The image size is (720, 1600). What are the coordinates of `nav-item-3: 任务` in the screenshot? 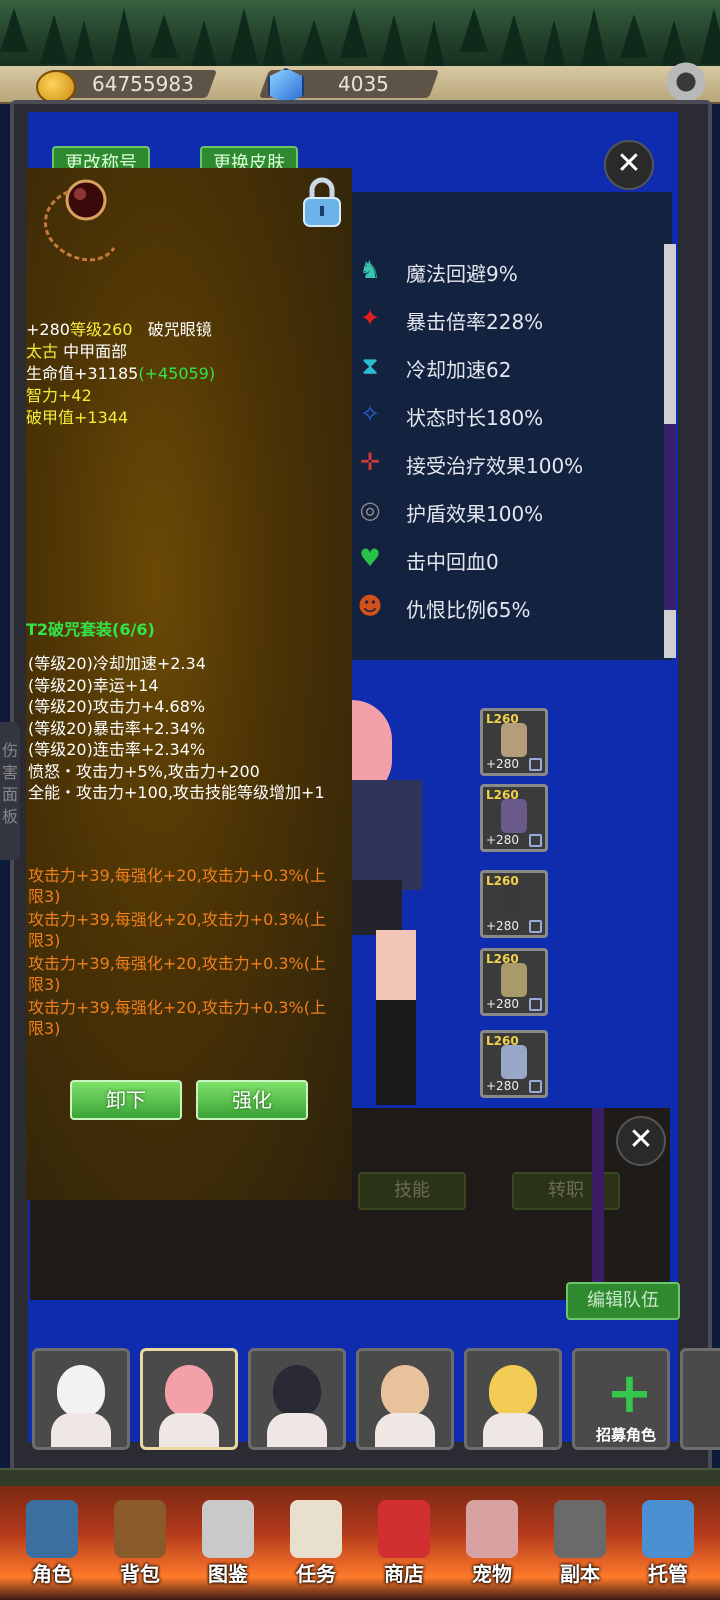 It's located at (316, 1546).